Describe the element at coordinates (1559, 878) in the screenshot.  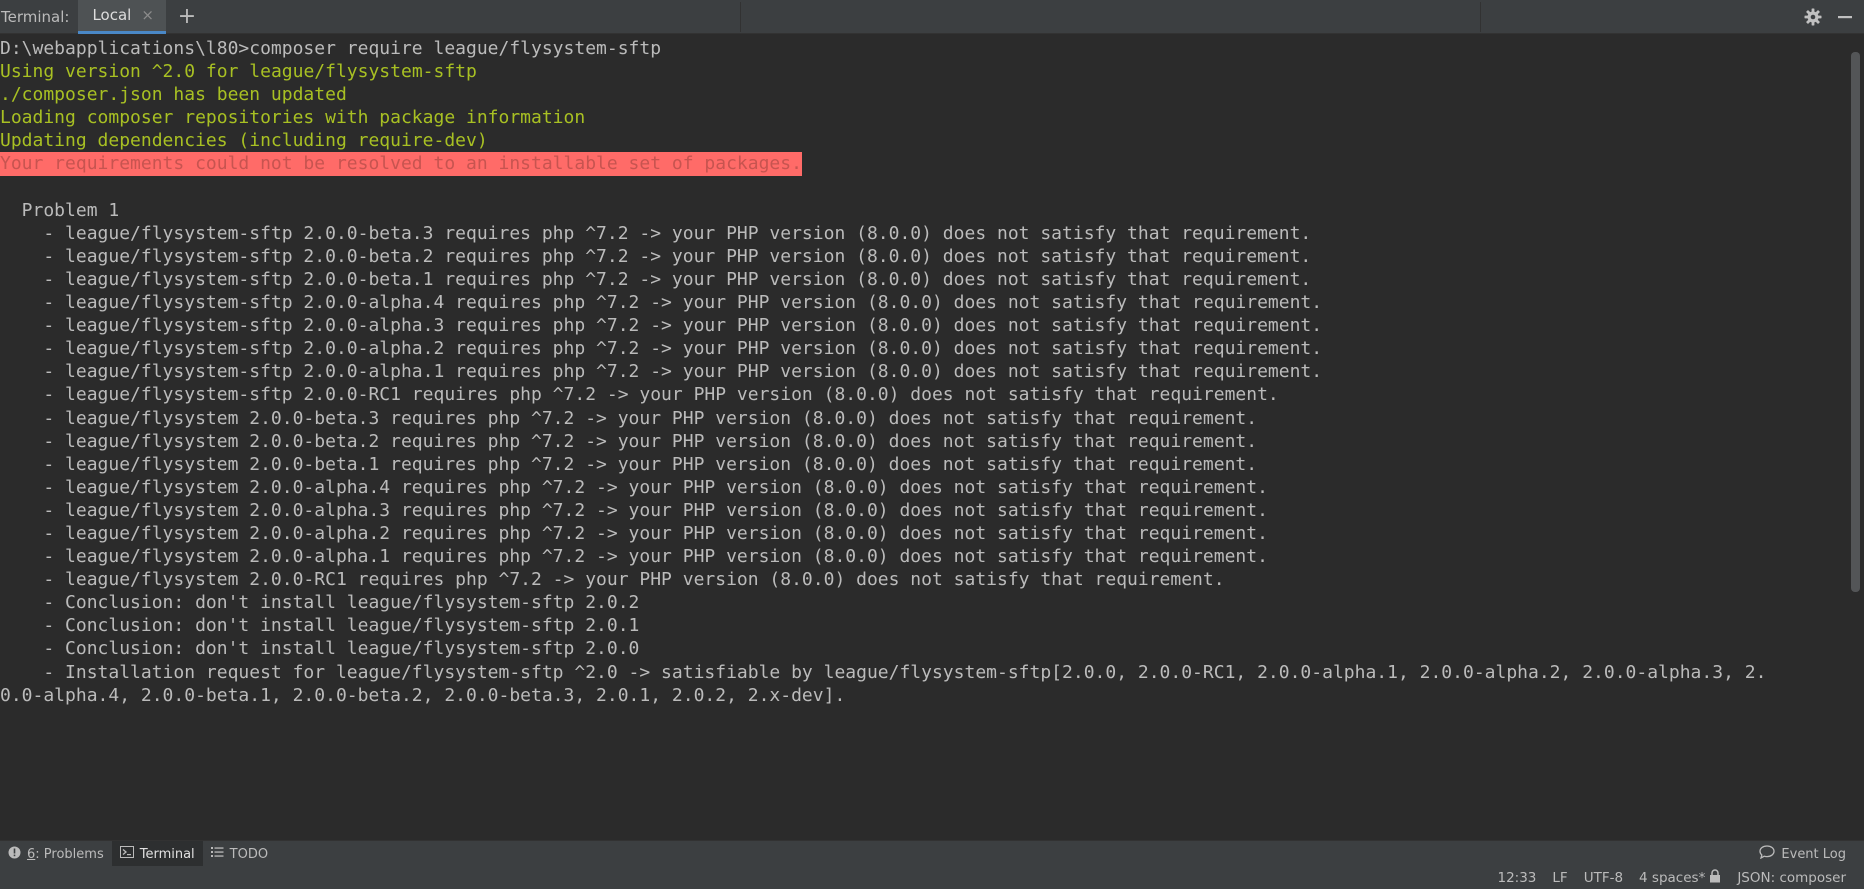
I see `line-separator: LF` at that location.